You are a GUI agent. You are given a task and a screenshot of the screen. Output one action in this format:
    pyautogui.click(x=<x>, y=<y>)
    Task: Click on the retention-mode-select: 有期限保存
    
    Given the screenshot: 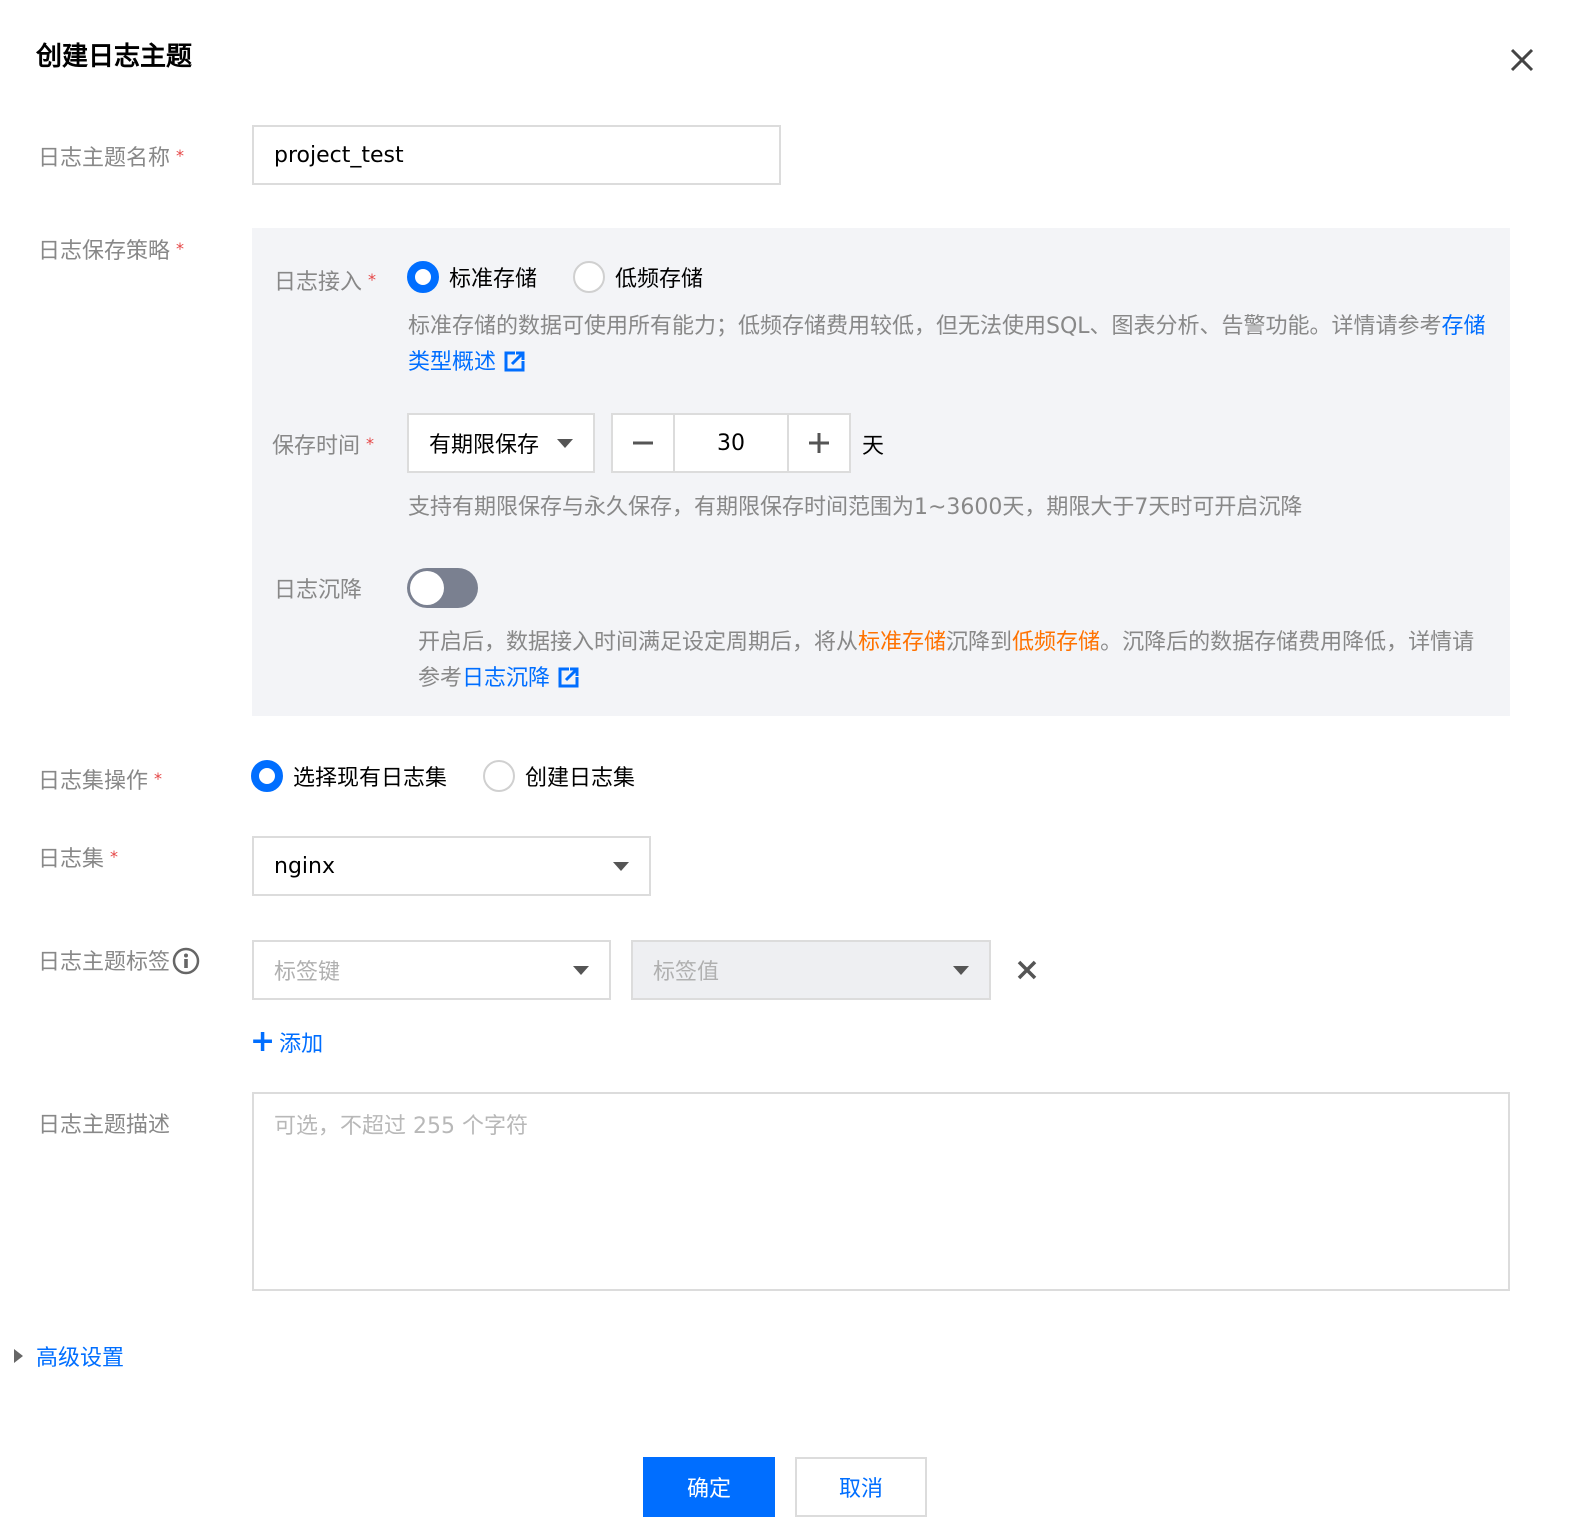 What is the action you would take?
    pyautogui.click(x=501, y=443)
    